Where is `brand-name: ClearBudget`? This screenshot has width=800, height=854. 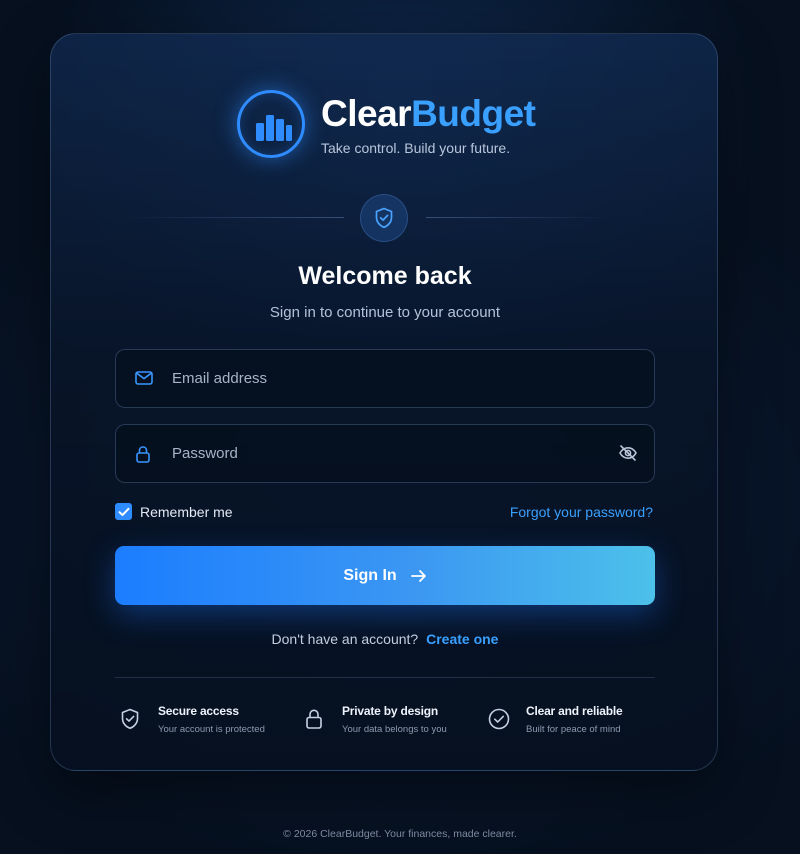
brand-name: ClearBudget is located at coordinates (428, 114).